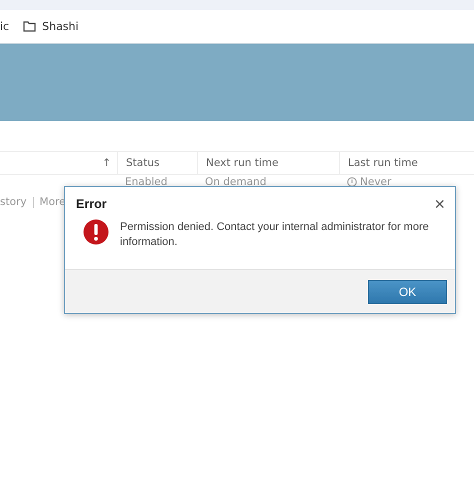 The width and height of the screenshot is (474, 494). Describe the element at coordinates (146, 182) in the screenshot. I see `table-cell: Enabled` at that location.